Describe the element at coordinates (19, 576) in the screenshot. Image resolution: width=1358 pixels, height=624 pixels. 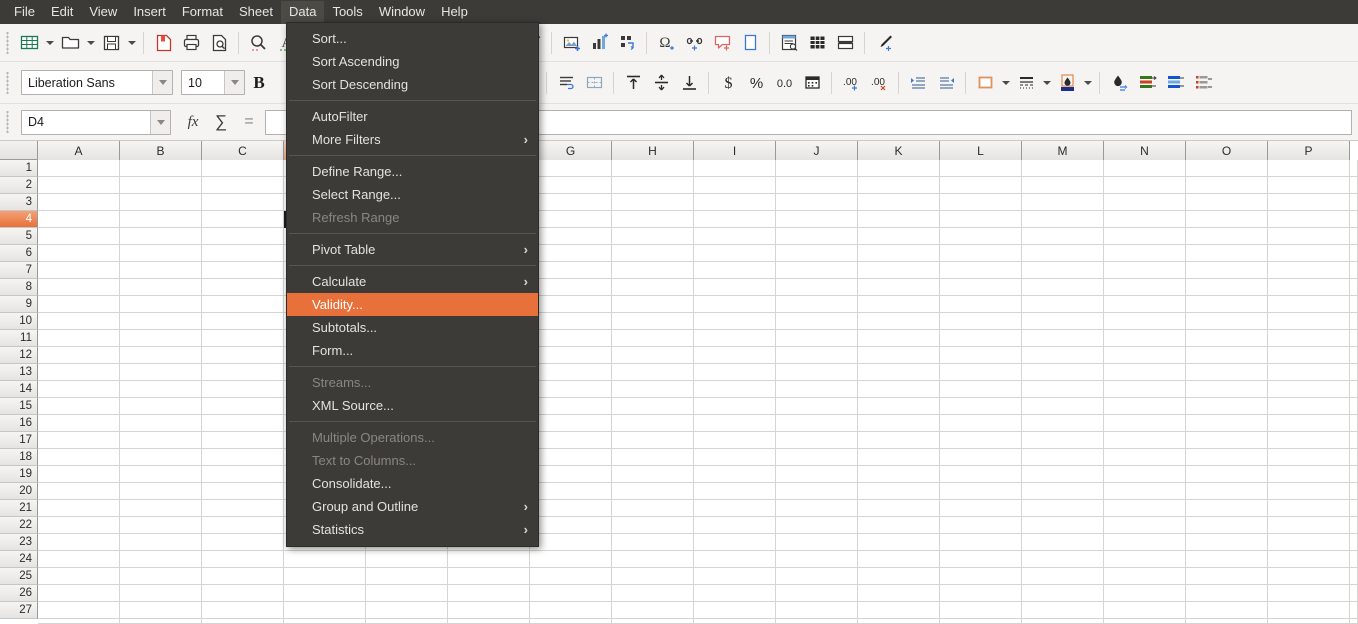
I see `row-header-25: 25` at that location.